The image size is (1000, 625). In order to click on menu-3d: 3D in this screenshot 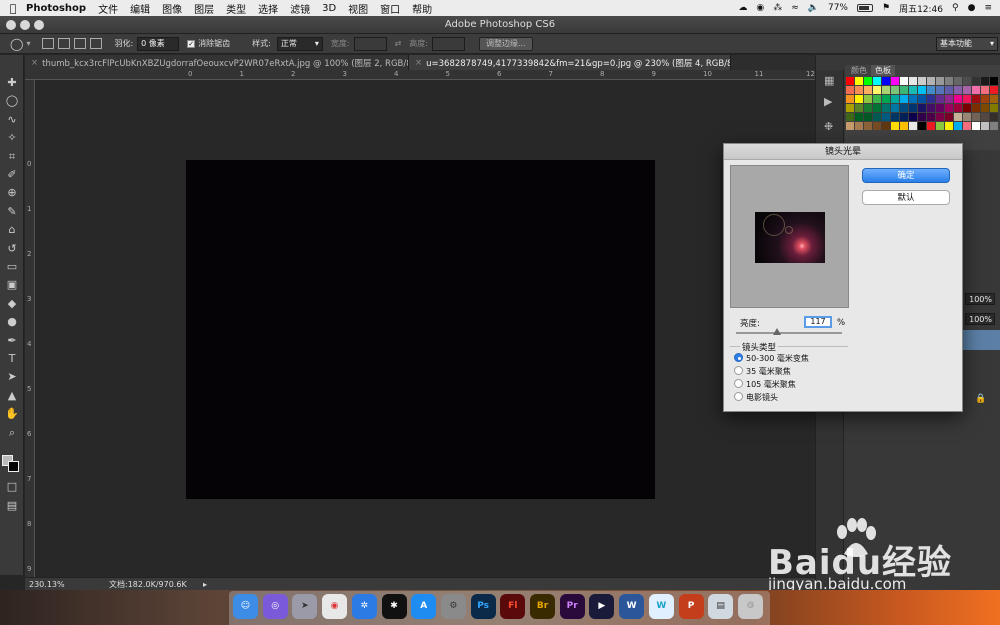, I will do `click(329, 8)`.